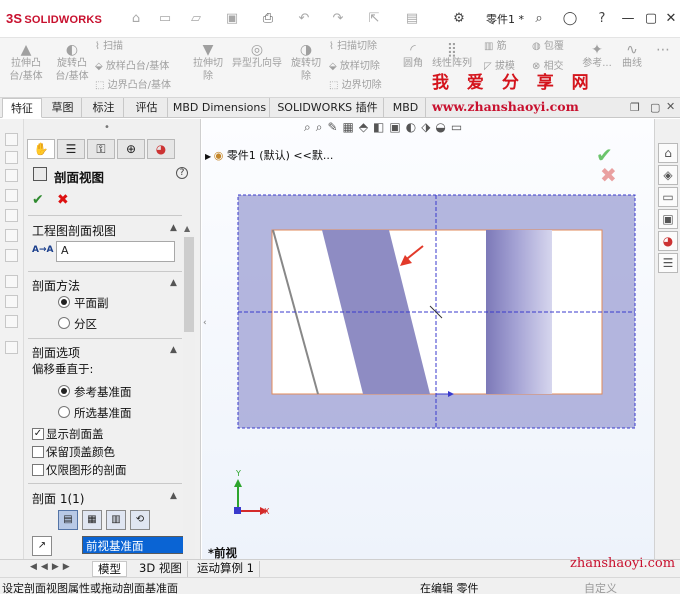 The image size is (680, 596). Describe the element at coordinates (306, 63) in the screenshot. I see `revolve-cut-button: ◑ 旋转切 除` at that location.